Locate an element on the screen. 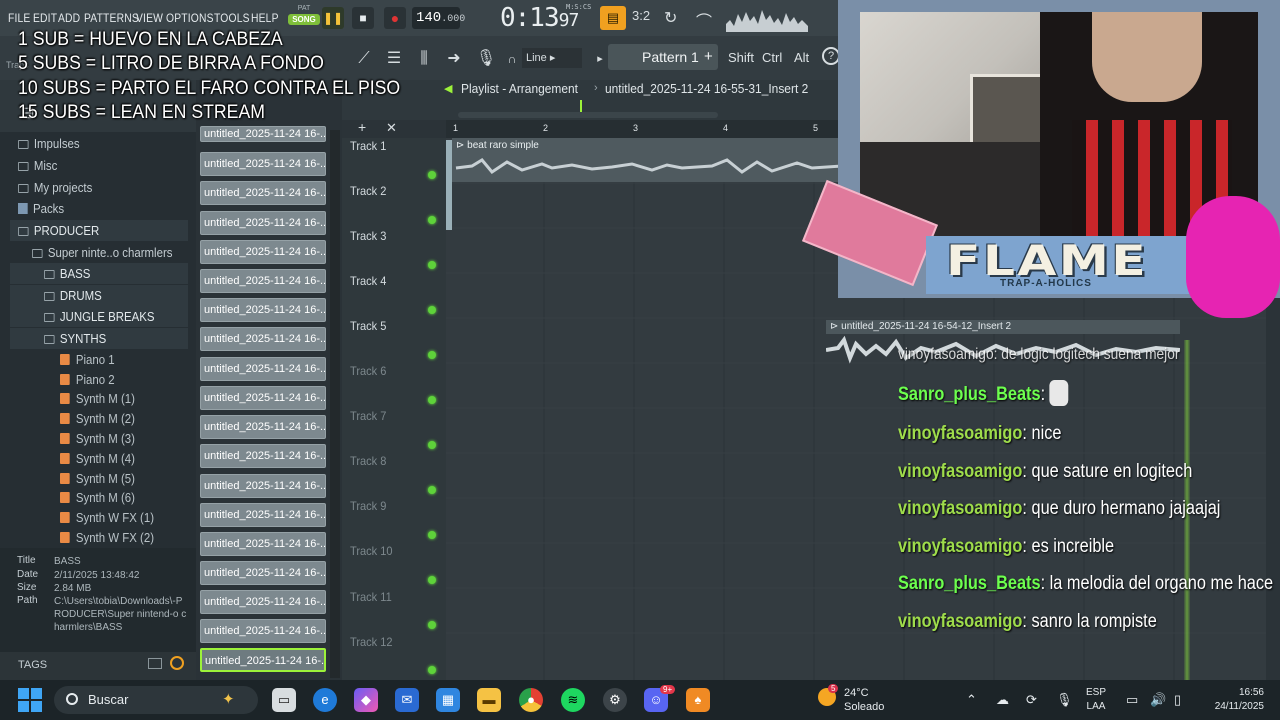  tree-item-bass: BASS is located at coordinates (67, 276).